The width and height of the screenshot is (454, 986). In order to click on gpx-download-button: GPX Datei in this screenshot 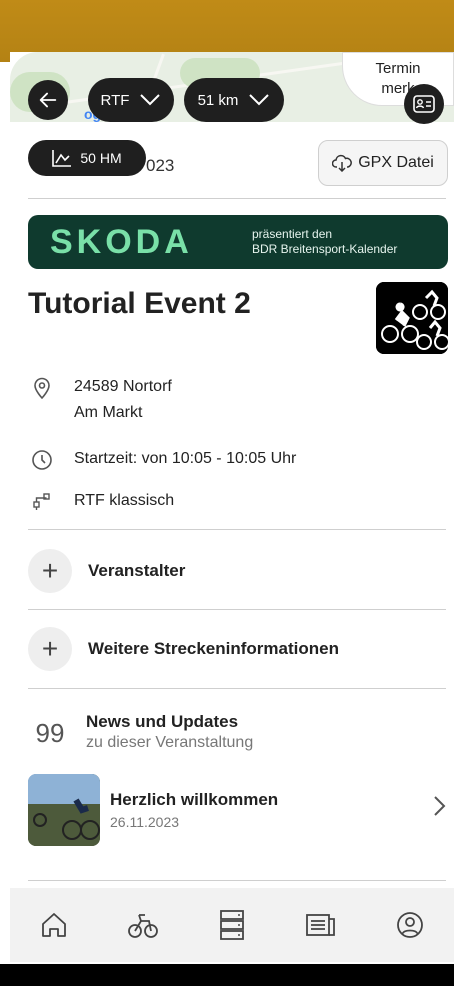, I will do `click(383, 163)`.